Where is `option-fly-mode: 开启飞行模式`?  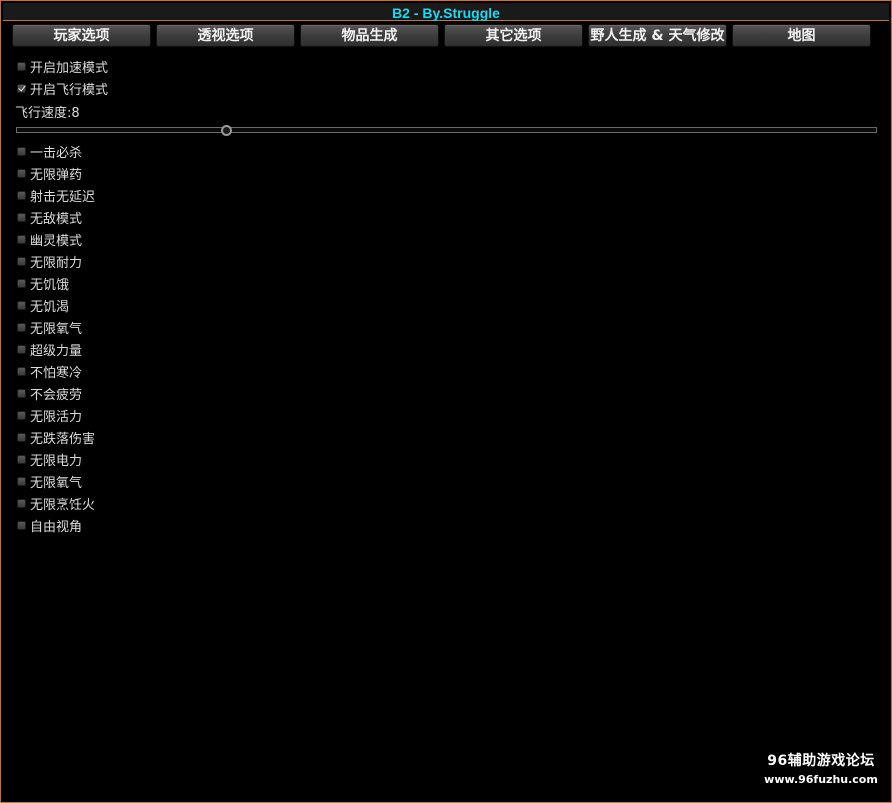
option-fly-mode: 开启飞行模式 is located at coordinates (63, 88).